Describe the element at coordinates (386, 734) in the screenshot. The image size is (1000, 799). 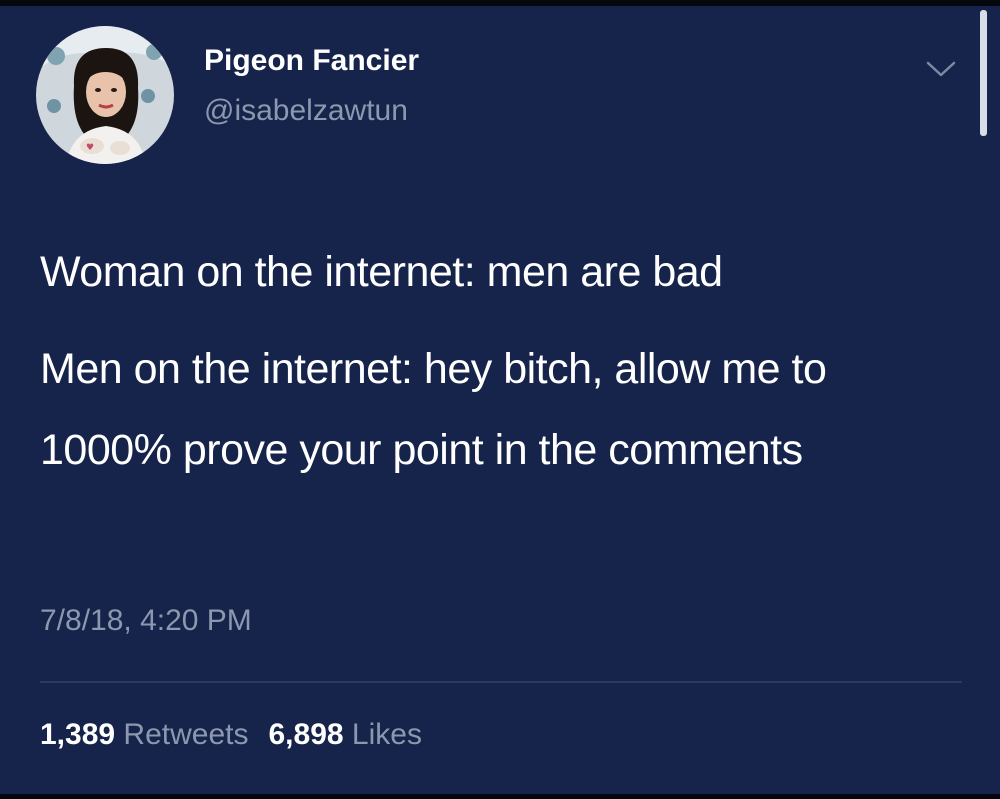
I see `likes-label: Likes` at that location.